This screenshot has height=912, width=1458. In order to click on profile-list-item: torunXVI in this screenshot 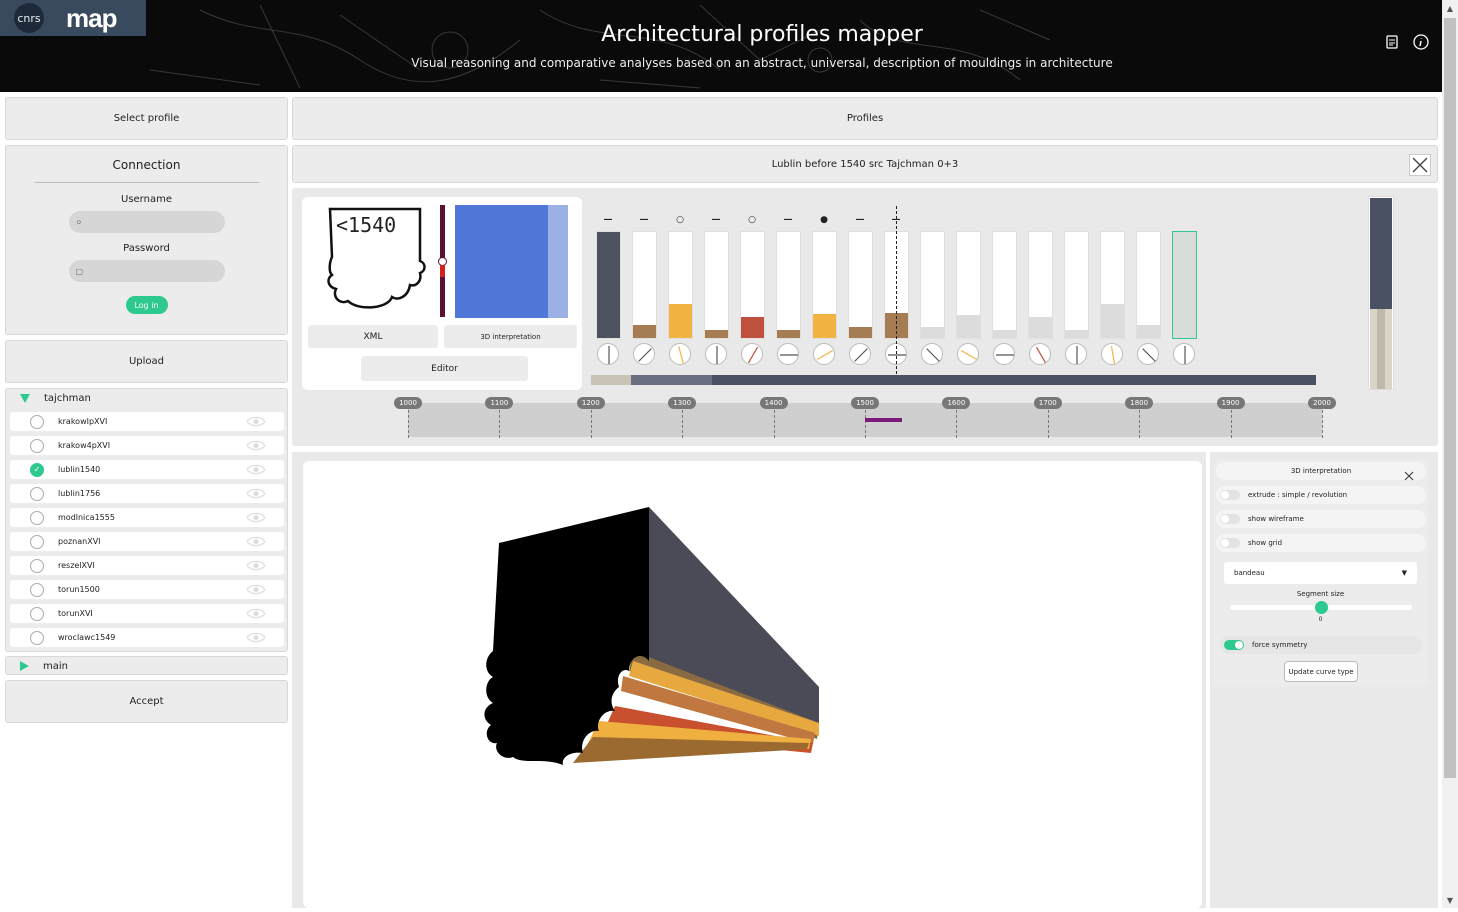, I will do `click(147, 613)`.